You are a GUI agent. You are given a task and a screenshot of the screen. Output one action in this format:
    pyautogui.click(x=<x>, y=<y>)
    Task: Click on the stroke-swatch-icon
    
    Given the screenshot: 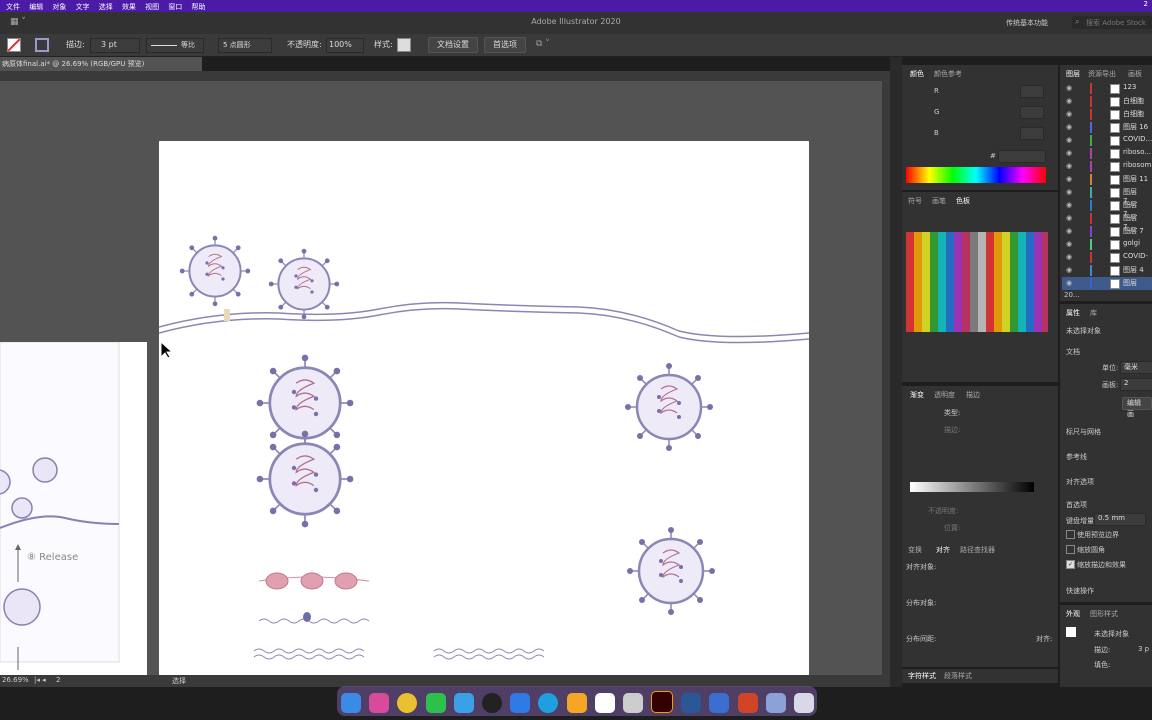 What is the action you would take?
    pyautogui.click(x=42, y=45)
    